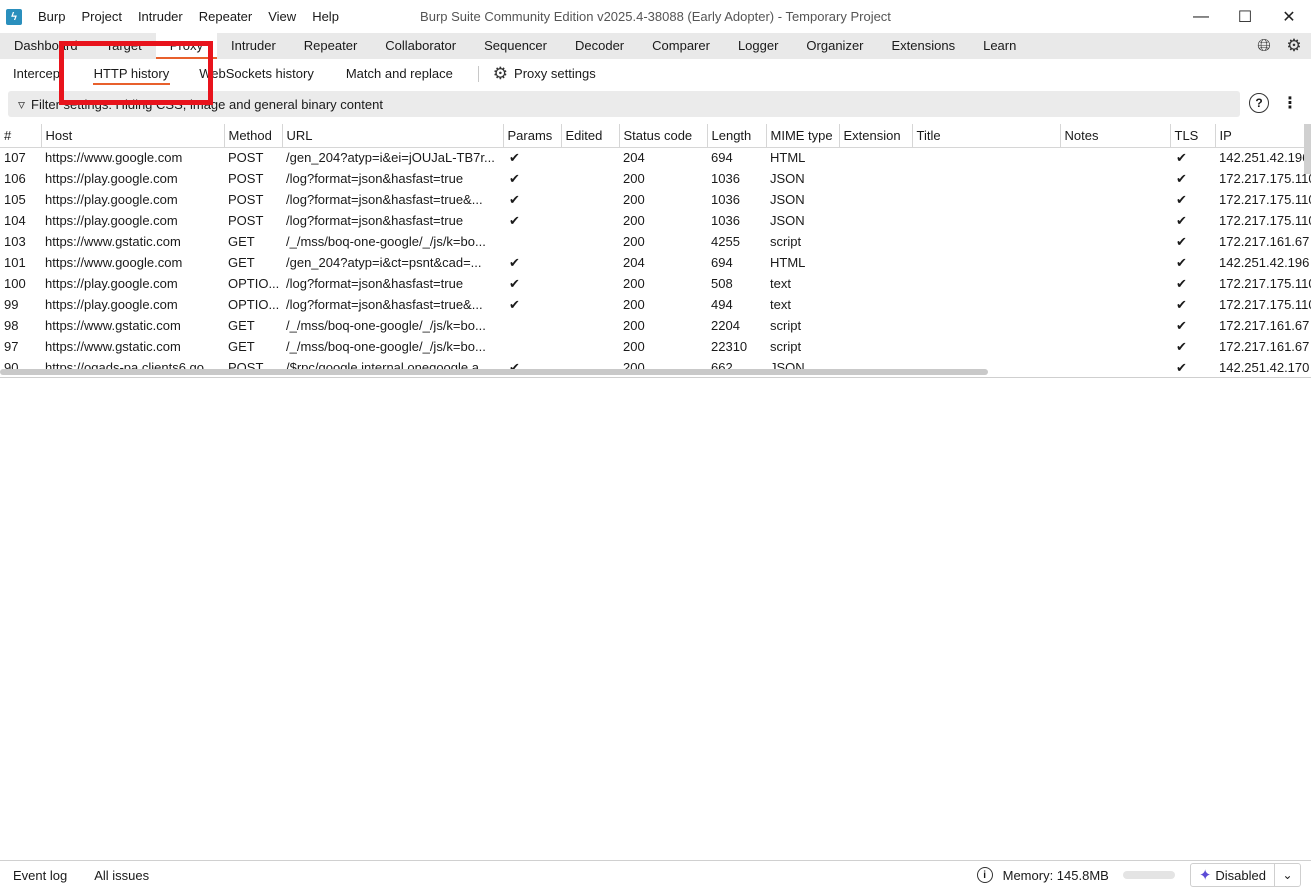 The height and width of the screenshot is (889, 1311). What do you see at coordinates (186, 46) in the screenshot?
I see `tab-proxy: Proxy` at bounding box center [186, 46].